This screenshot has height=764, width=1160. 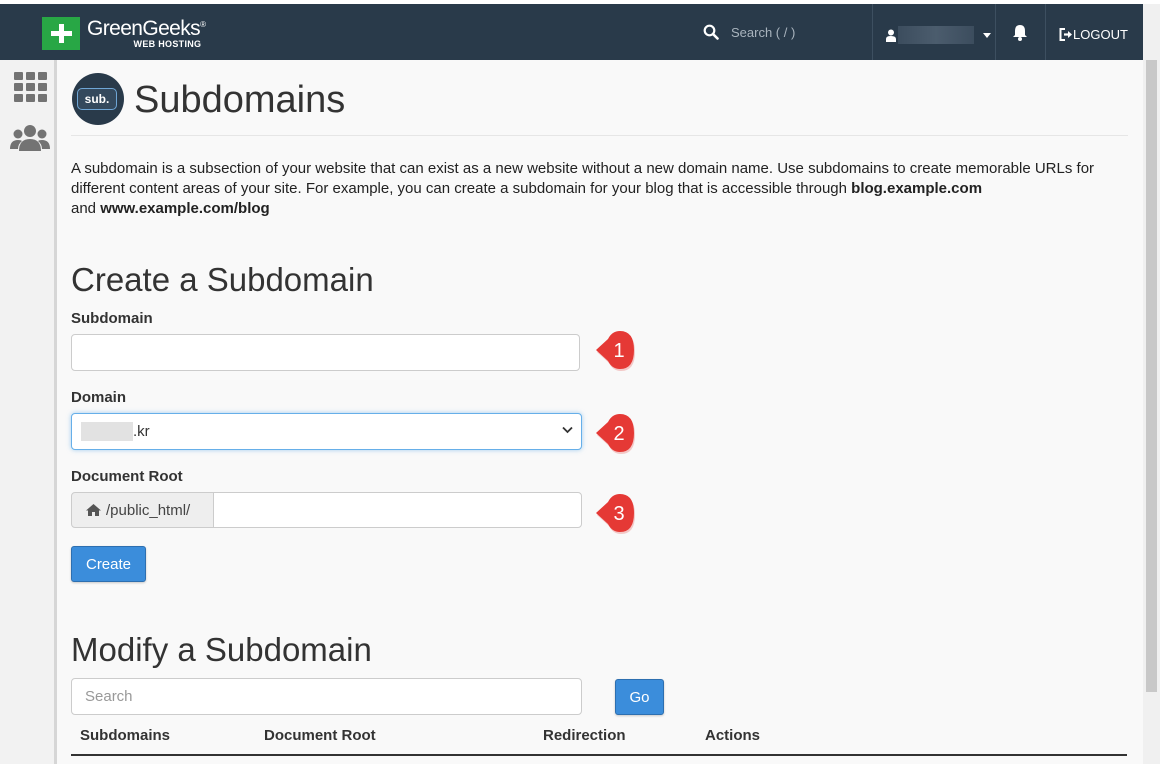 I want to click on title-divider, so click(x=599, y=135).